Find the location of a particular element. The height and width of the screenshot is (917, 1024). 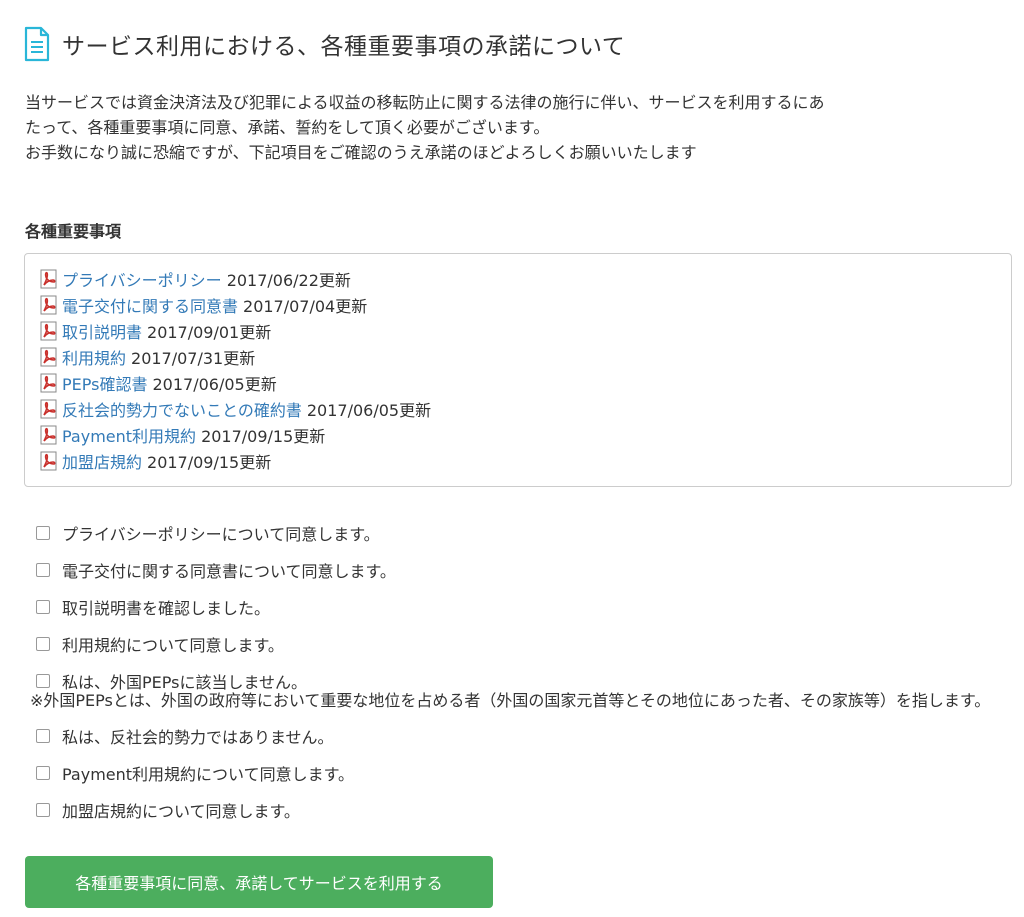

document-link-privacy-policy: プライバシーポリシー is located at coordinates (142, 279).